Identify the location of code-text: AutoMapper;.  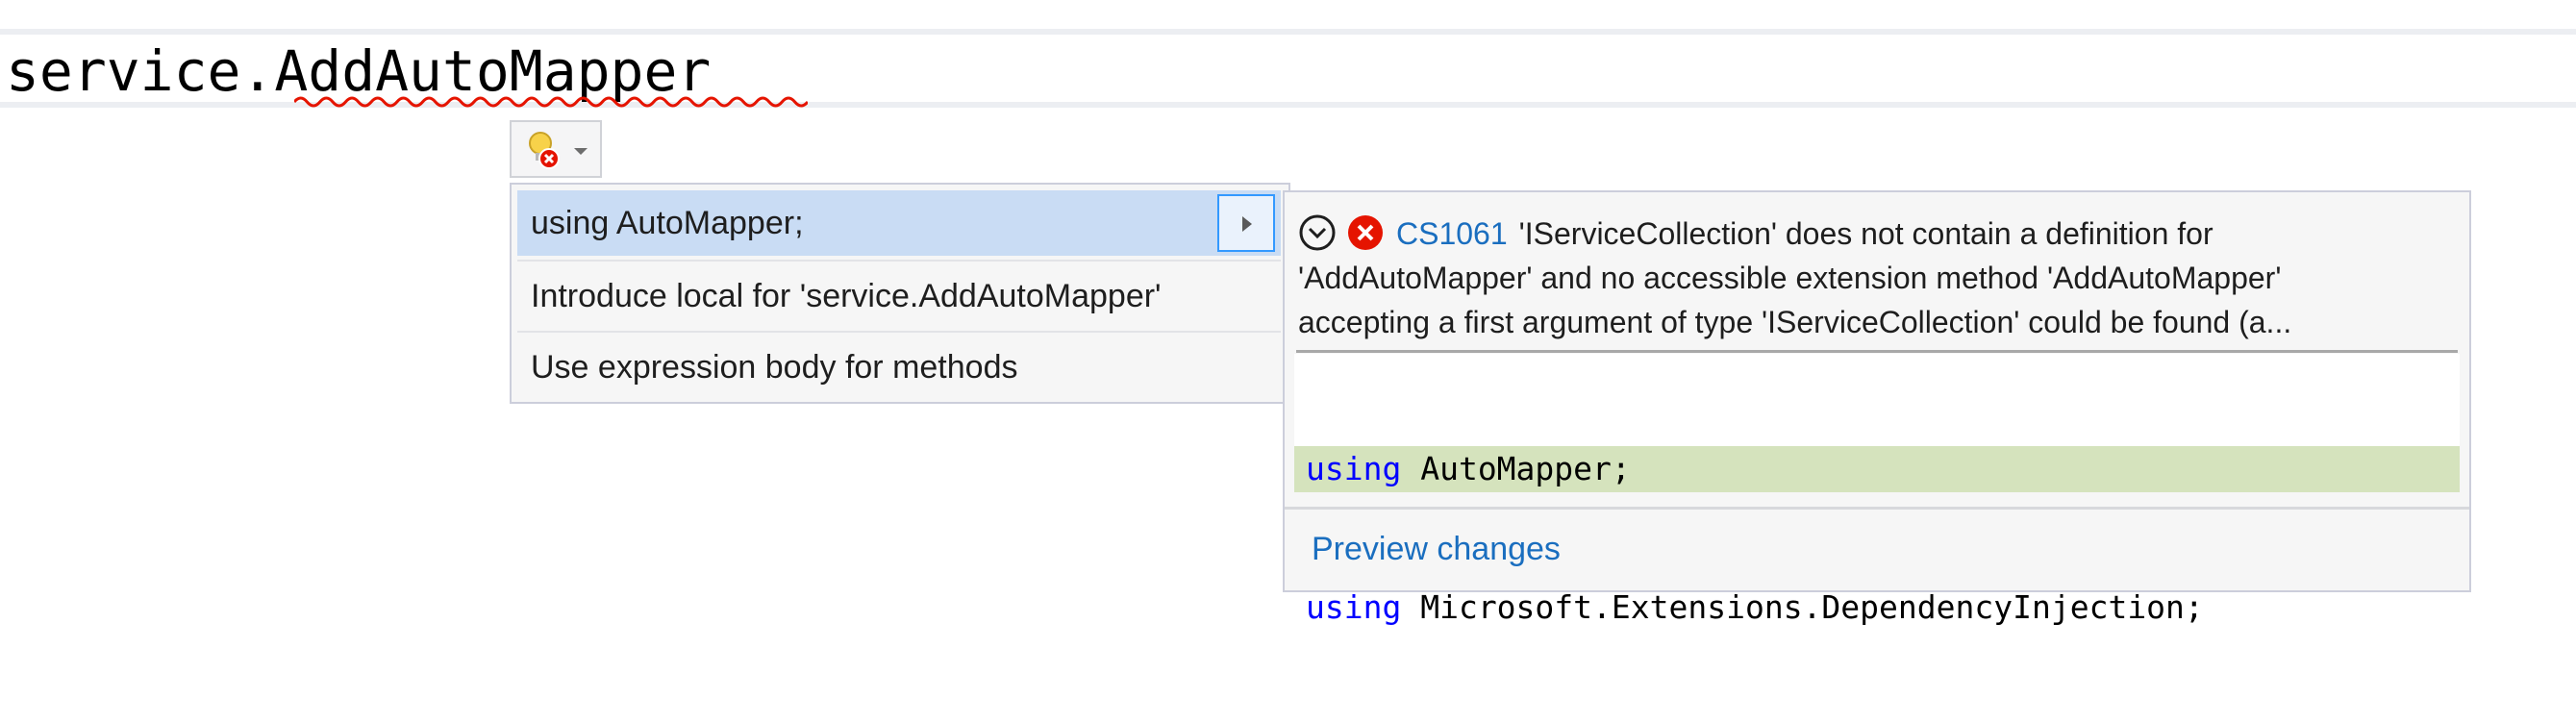
(1516, 469).